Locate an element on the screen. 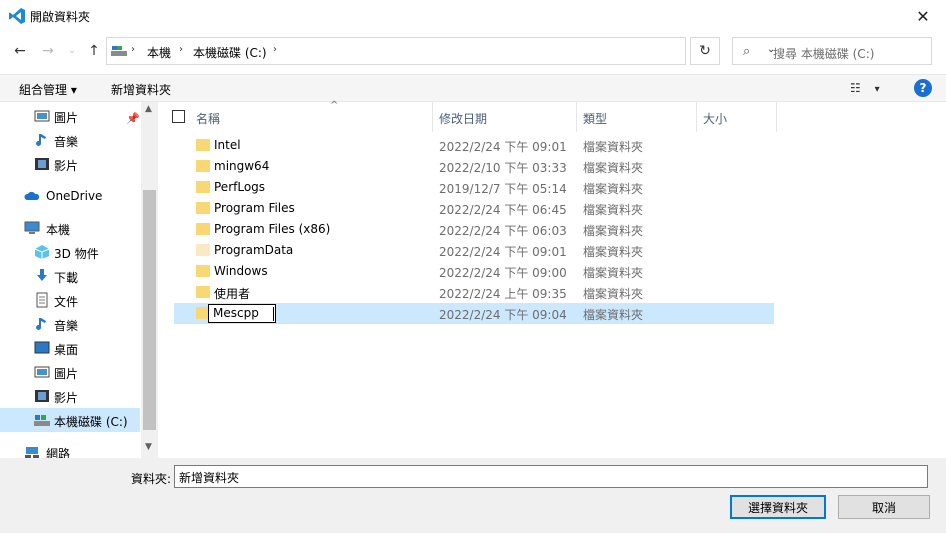 The image size is (946, 533). details-view-icon: ☷ is located at coordinates (855, 88).